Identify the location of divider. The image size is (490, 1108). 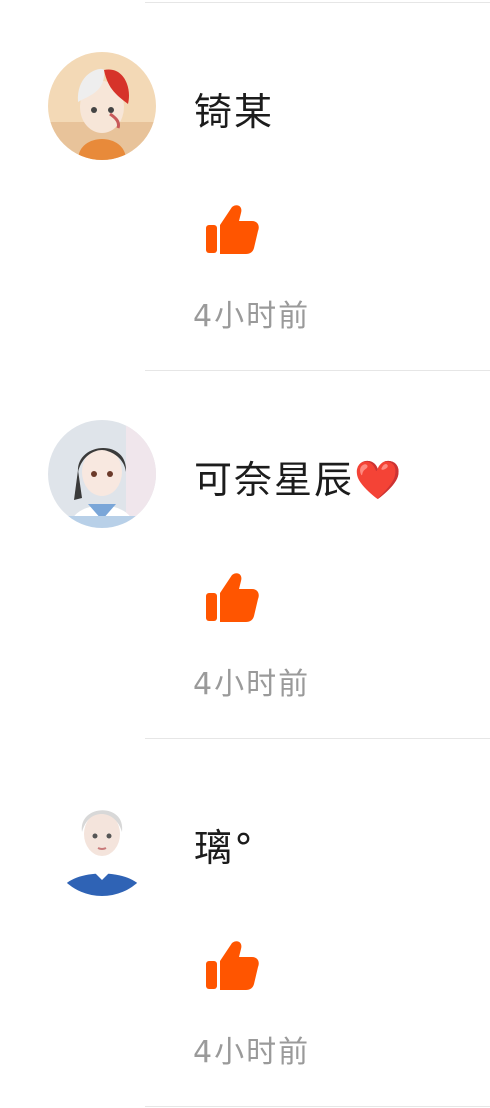
(317, 1106).